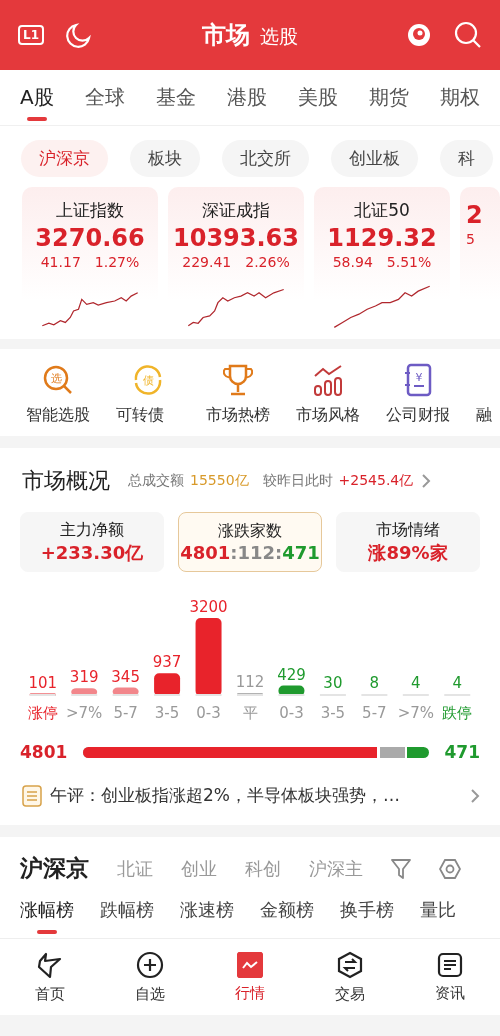  What do you see at coordinates (250, 713) in the screenshot?
I see `category-label: 平` at bounding box center [250, 713].